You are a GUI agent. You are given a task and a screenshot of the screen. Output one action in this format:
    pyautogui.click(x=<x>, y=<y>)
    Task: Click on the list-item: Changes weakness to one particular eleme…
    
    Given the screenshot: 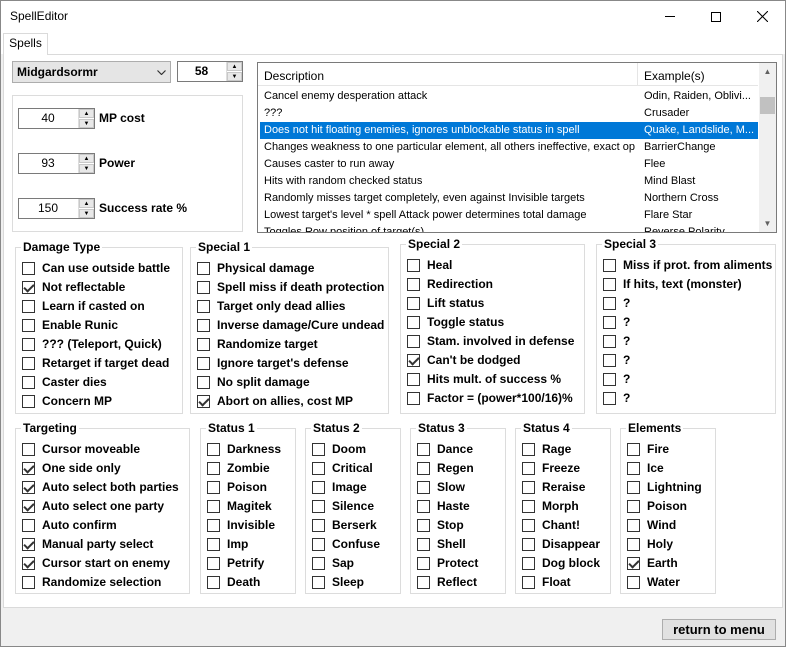 What is the action you would take?
    pyautogui.click(x=509, y=147)
    